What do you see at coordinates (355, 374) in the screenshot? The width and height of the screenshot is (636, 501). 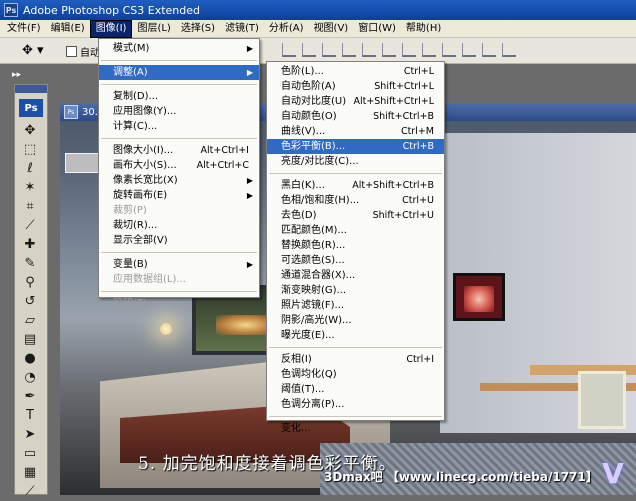 I see `menu-item: 色调均化(Q)` at bounding box center [355, 374].